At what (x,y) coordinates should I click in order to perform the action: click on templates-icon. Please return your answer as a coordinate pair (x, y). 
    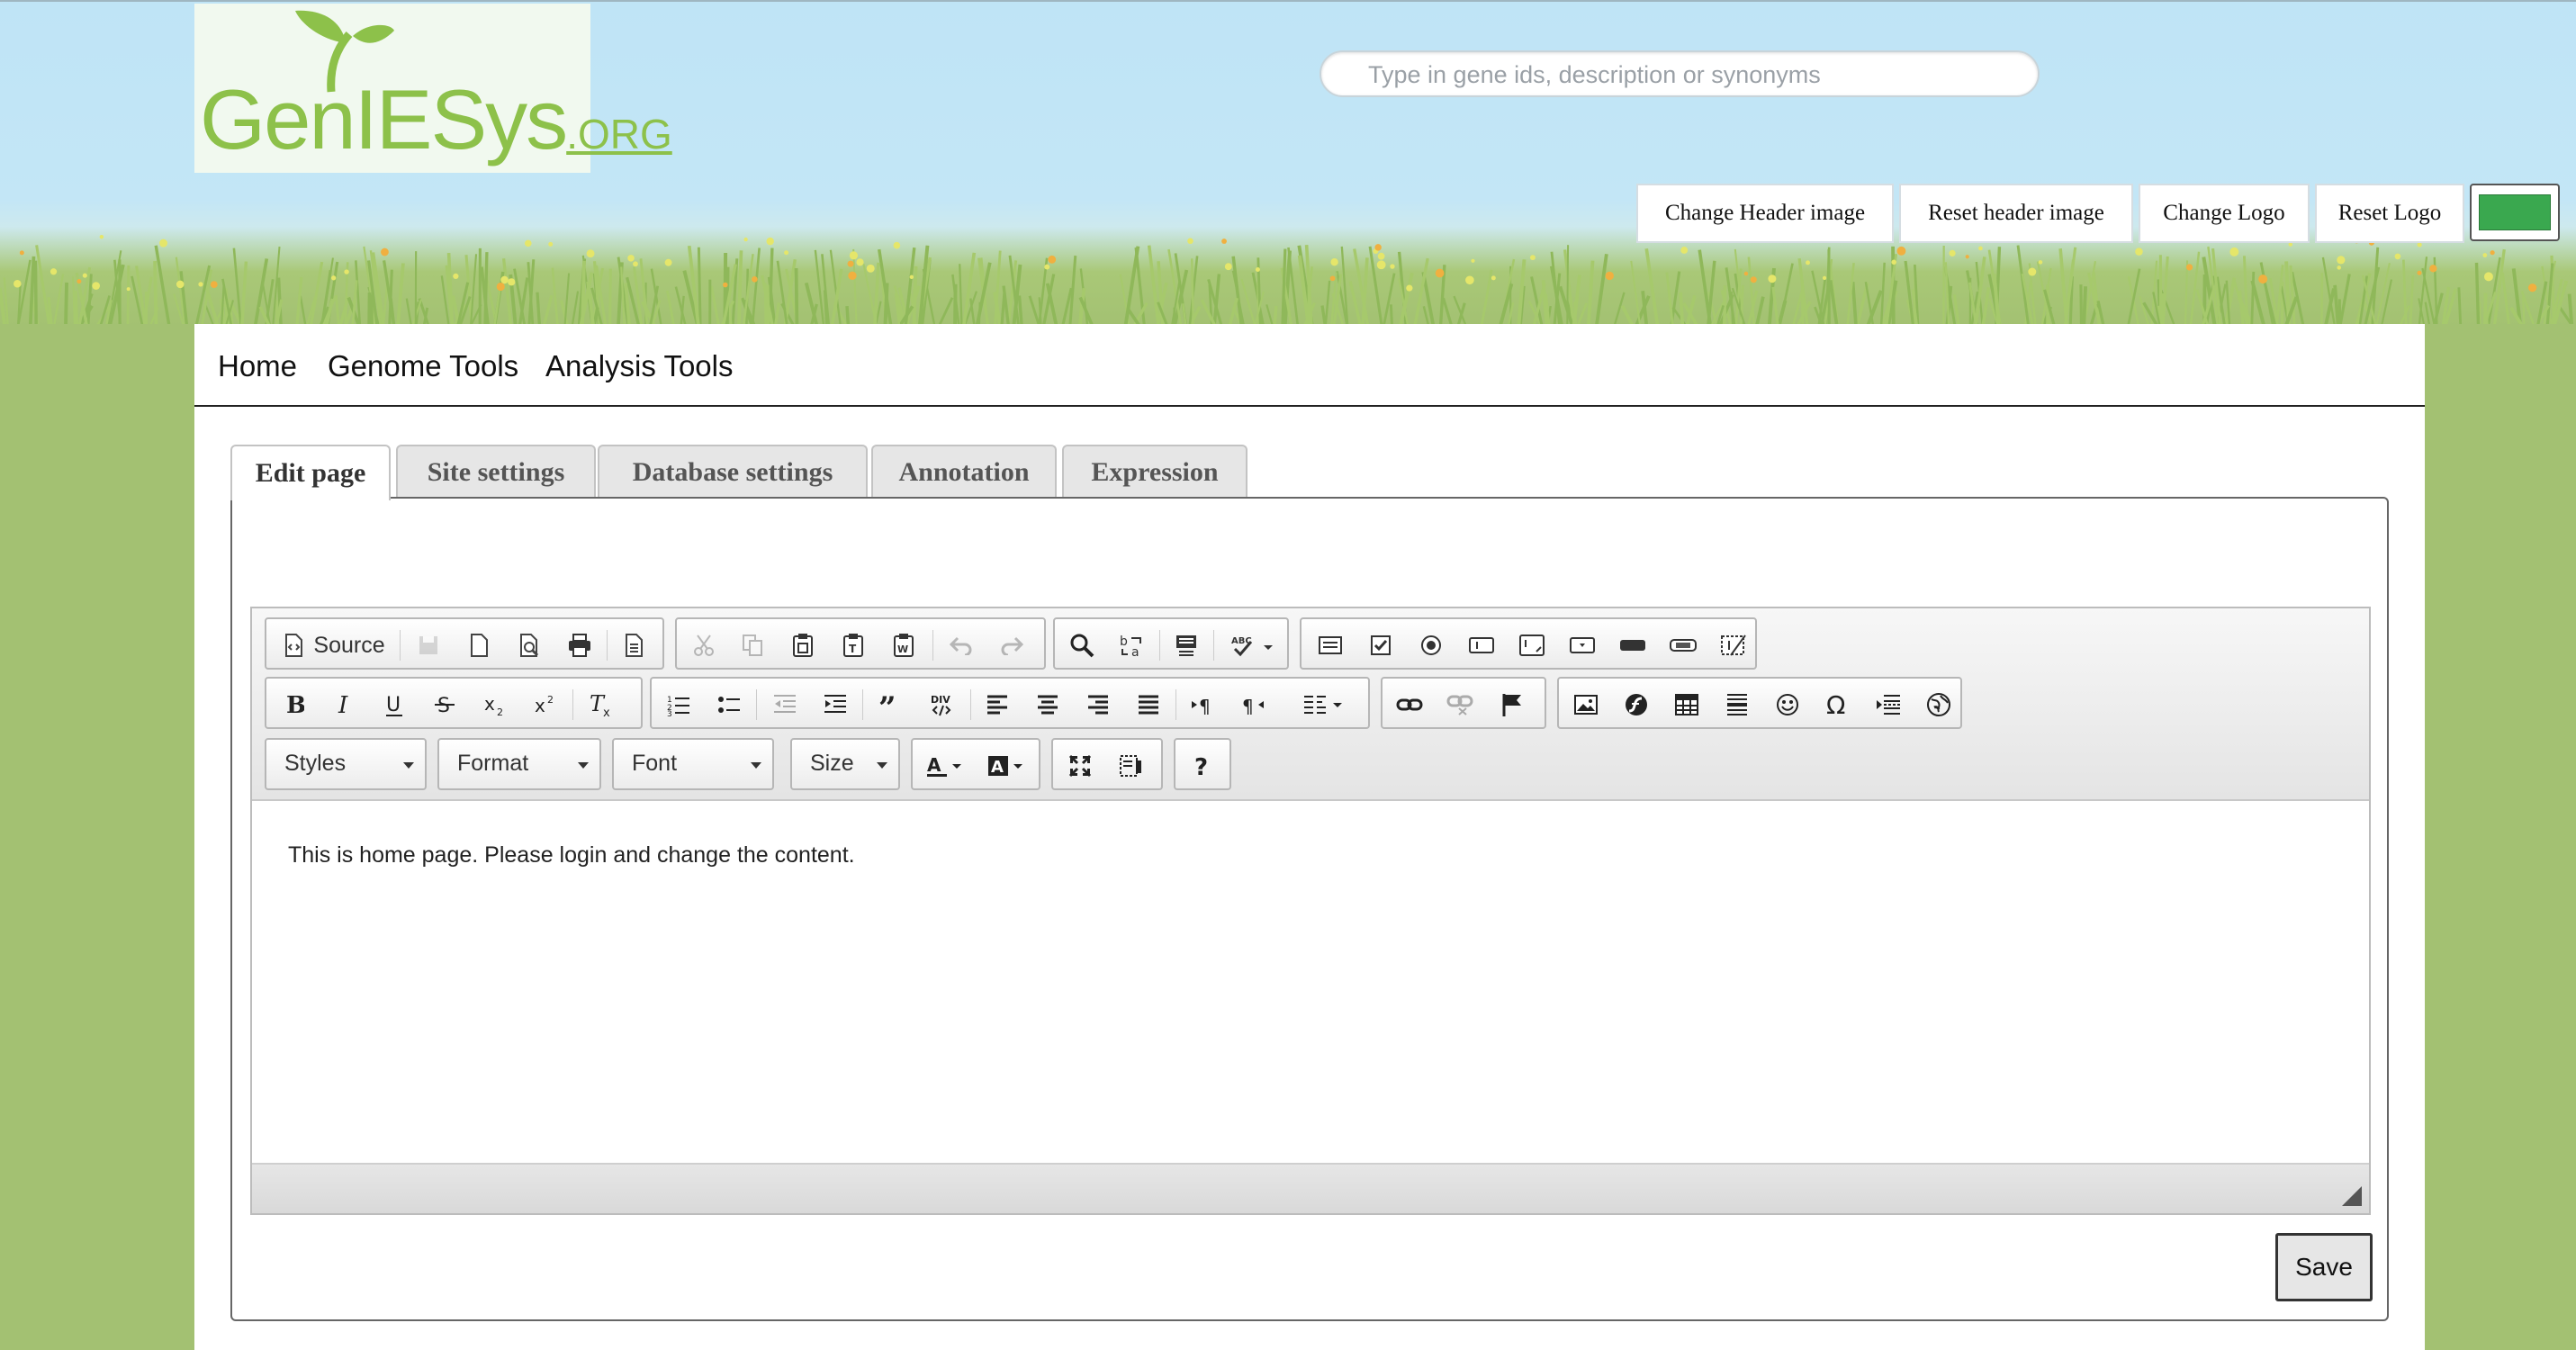
    Looking at the image, I should click on (633, 645).